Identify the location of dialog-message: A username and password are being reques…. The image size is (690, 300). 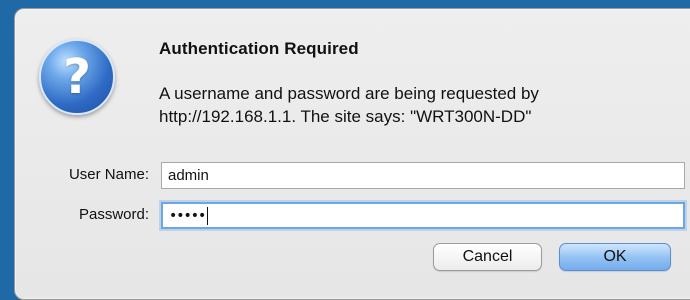
(349, 105).